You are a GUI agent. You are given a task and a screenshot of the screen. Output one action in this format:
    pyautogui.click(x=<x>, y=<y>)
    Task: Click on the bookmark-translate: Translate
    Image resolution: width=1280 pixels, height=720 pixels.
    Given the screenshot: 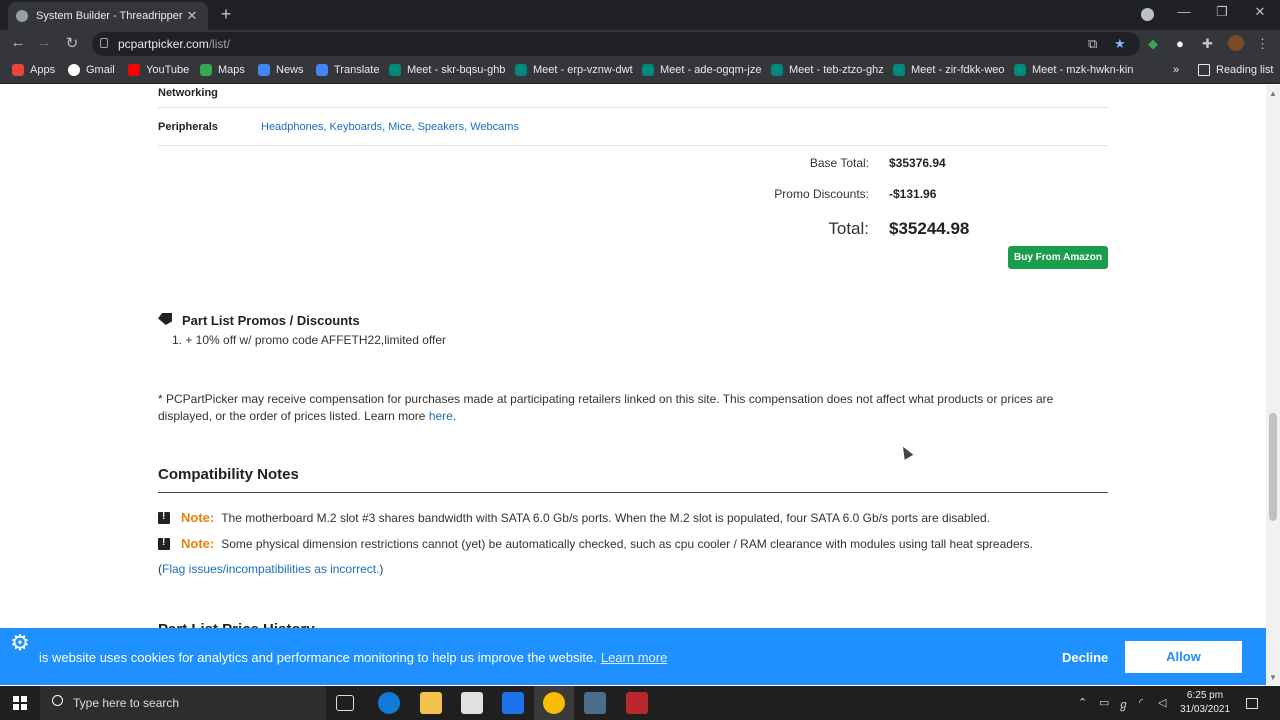 What is the action you would take?
    pyautogui.click(x=347, y=70)
    